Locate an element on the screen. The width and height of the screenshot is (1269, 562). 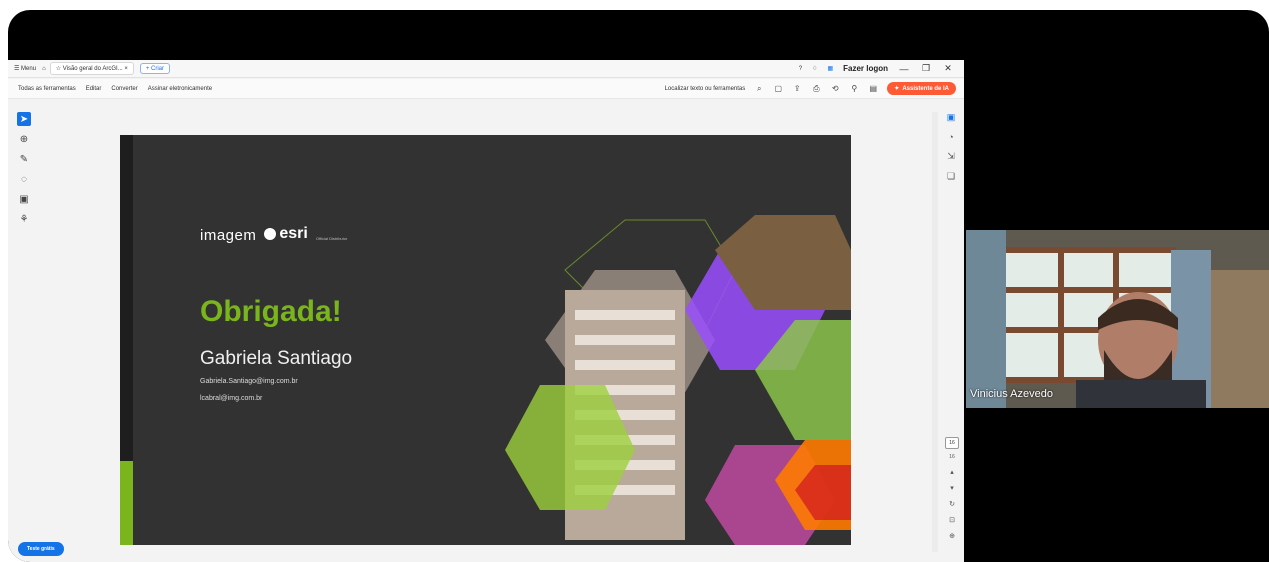
slide-headline: Obrigada! is located at coordinates (271, 311).